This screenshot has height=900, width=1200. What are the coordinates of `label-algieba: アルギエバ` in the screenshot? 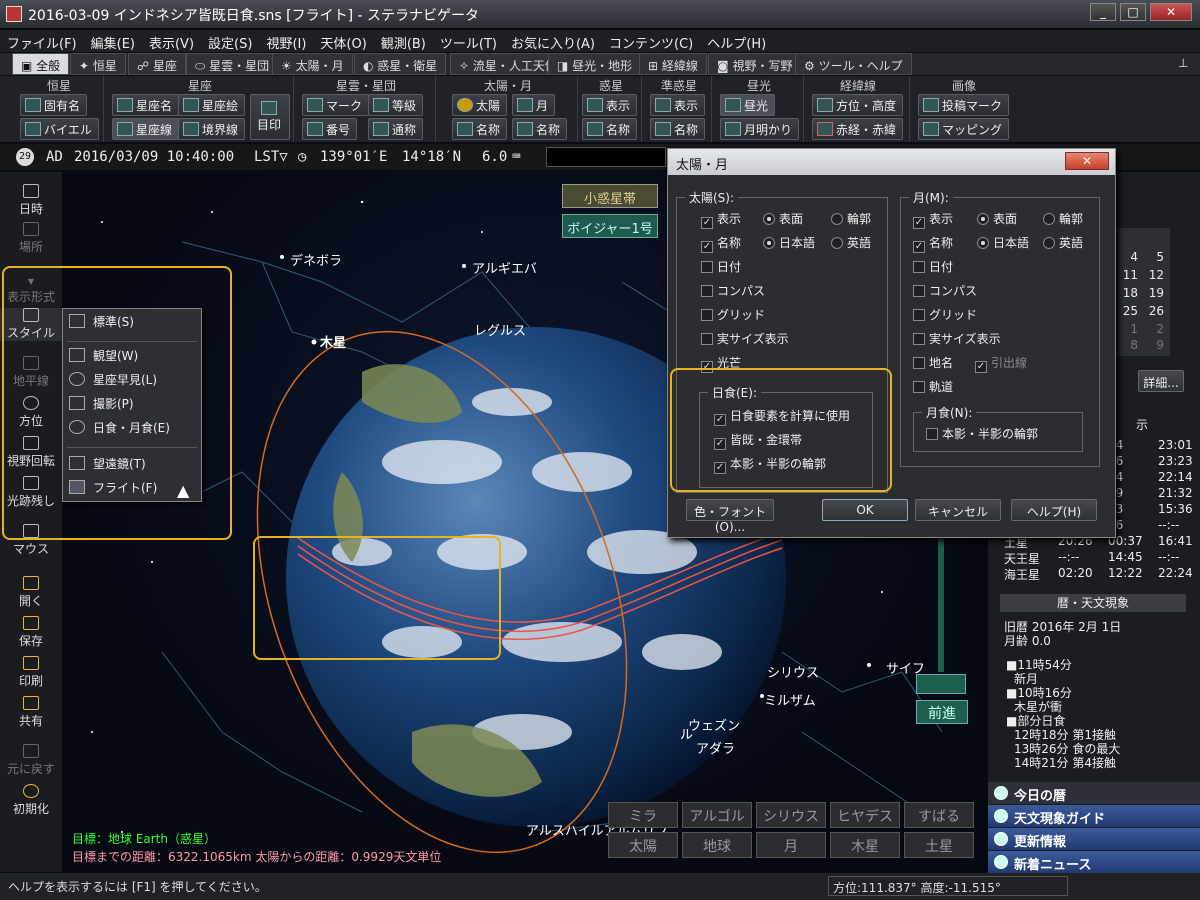 It's located at (504, 267).